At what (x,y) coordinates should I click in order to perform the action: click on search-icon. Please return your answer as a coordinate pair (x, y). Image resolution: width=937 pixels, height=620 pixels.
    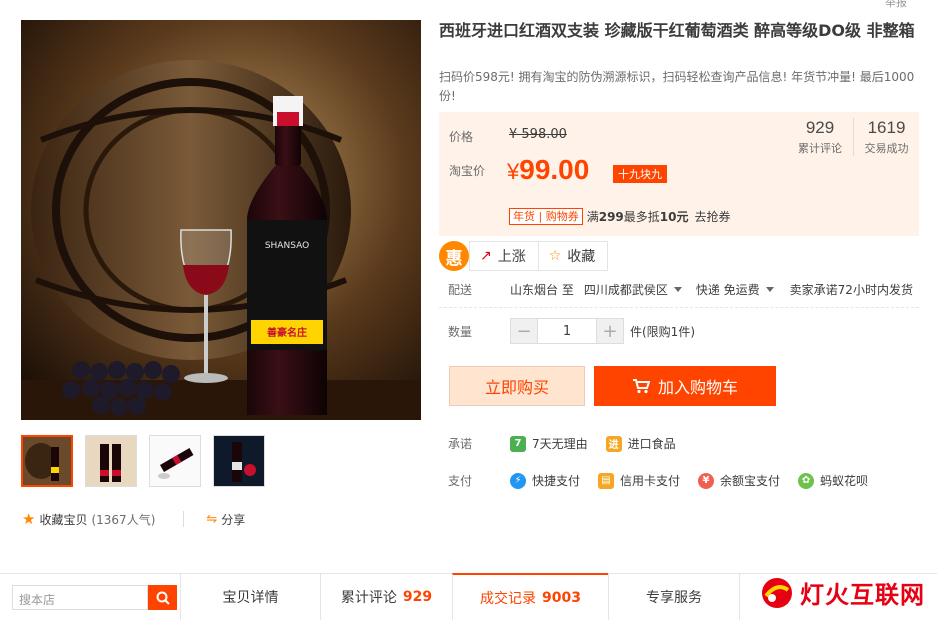
    Looking at the image, I should click on (163, 598).